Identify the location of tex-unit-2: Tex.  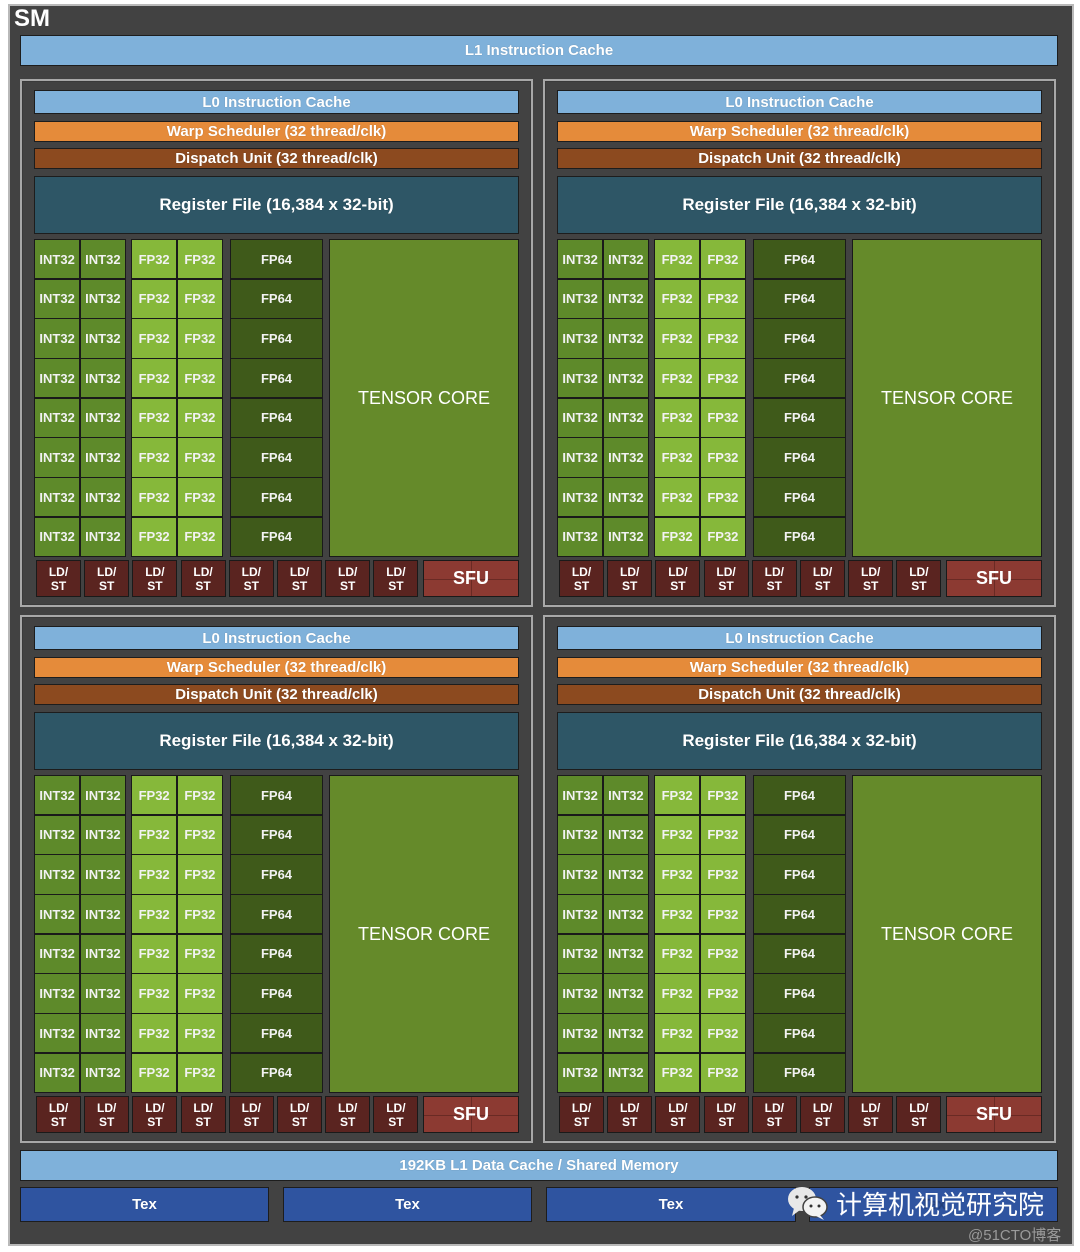
(407, 1204).